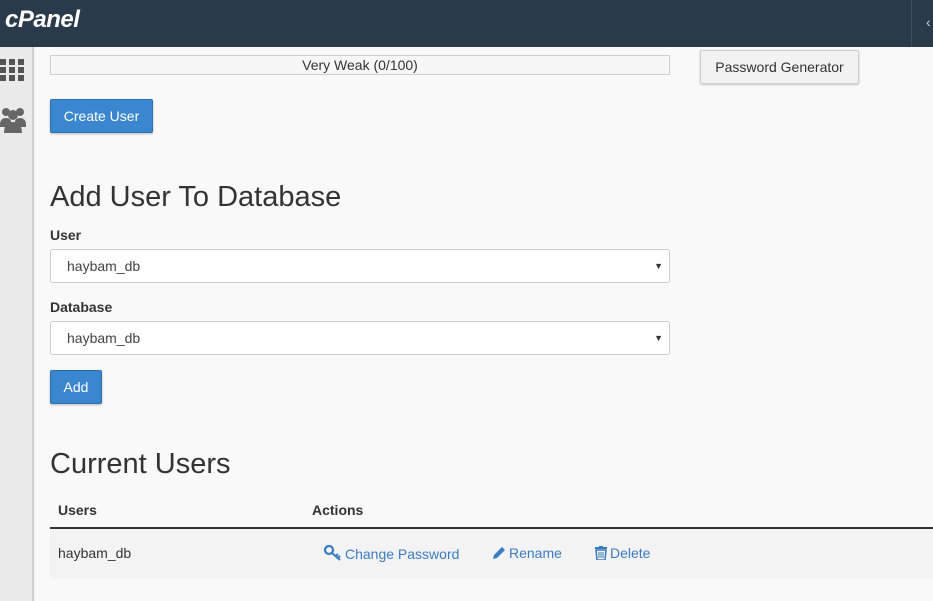  I want to click on rename-link: Rename, so click(527, 553).